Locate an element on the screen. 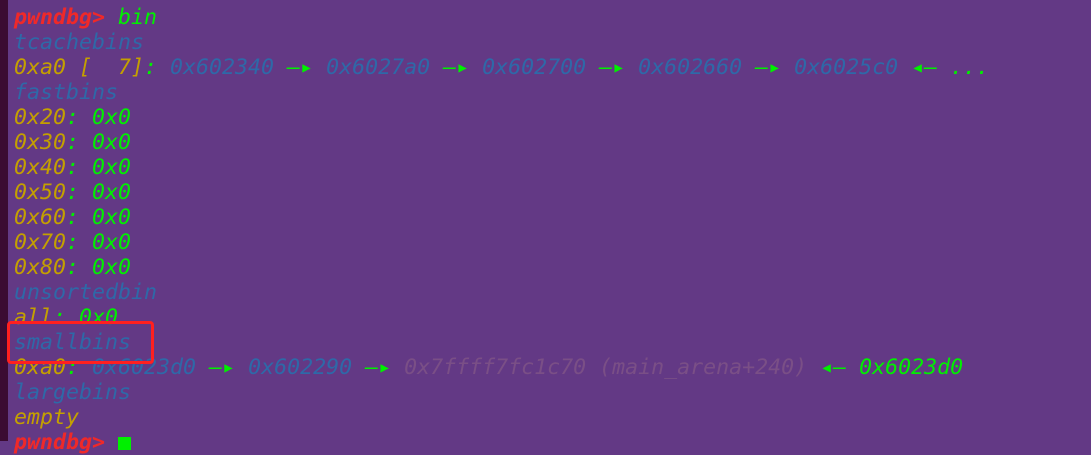 This screenshot has height=455, width=1091. output-text: 0x6023d0 is located at coordinates (911, 367).